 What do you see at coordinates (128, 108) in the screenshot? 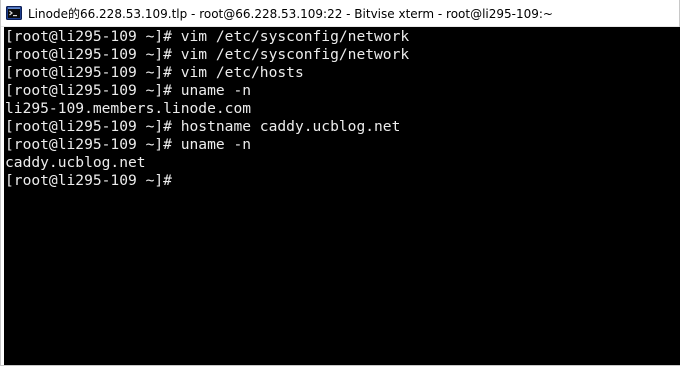
I see `terminal-line: li295-109.members.linode.com` at bounding box center [128, 108].